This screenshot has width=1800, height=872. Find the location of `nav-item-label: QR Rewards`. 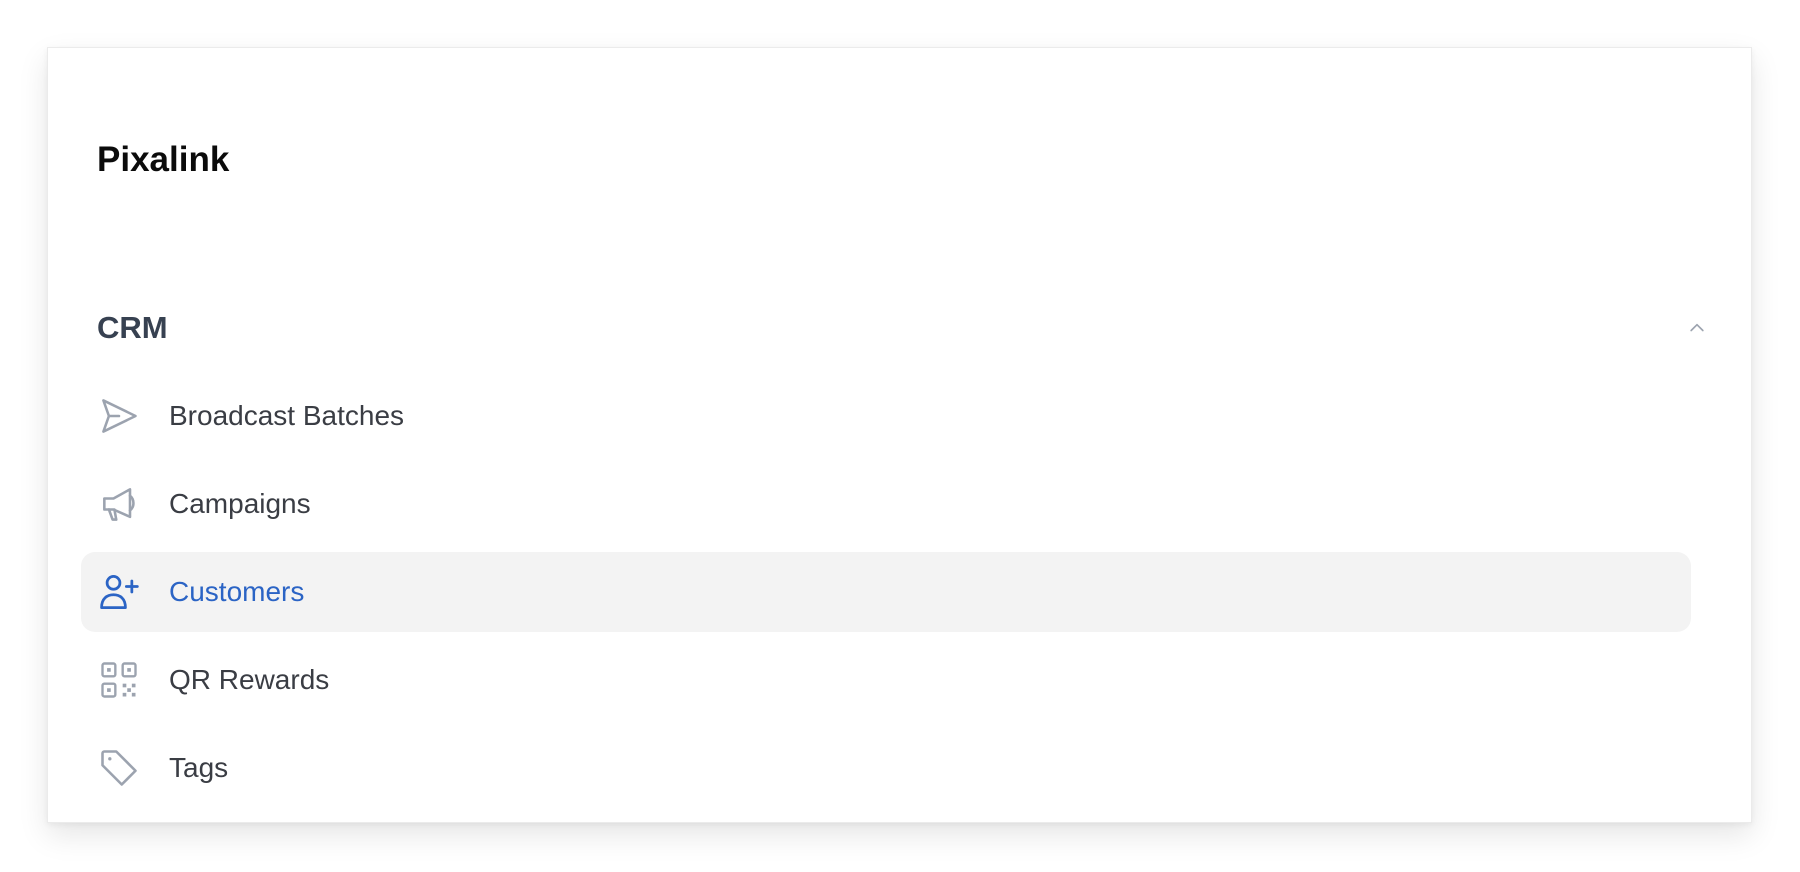

nav-item-label: QR Rewards is located at coordinates (249, 679).